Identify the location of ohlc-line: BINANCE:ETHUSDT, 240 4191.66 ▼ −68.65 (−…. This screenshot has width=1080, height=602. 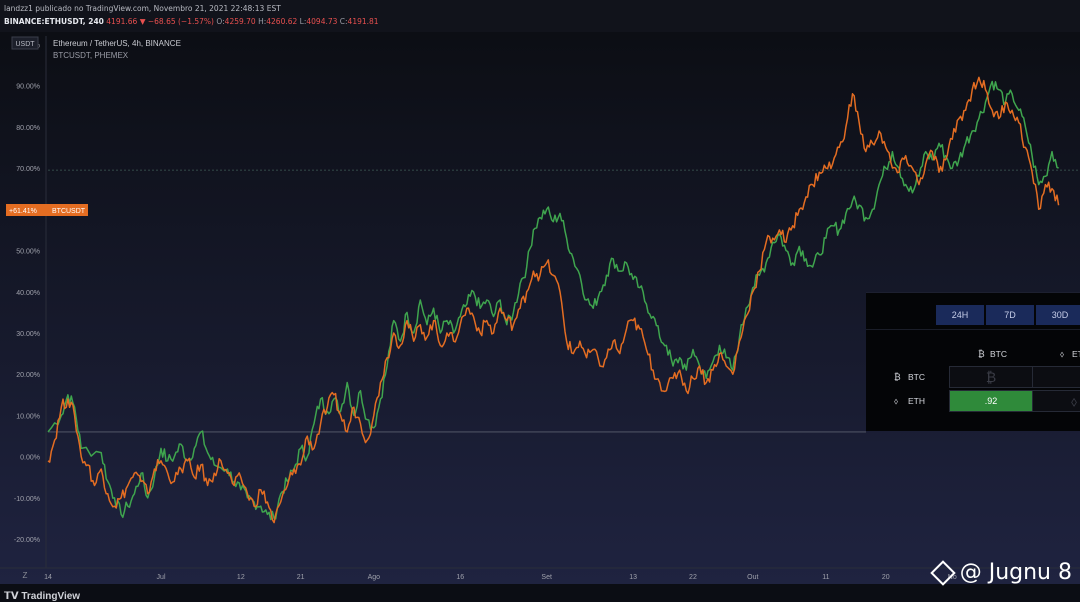
(191, 21).